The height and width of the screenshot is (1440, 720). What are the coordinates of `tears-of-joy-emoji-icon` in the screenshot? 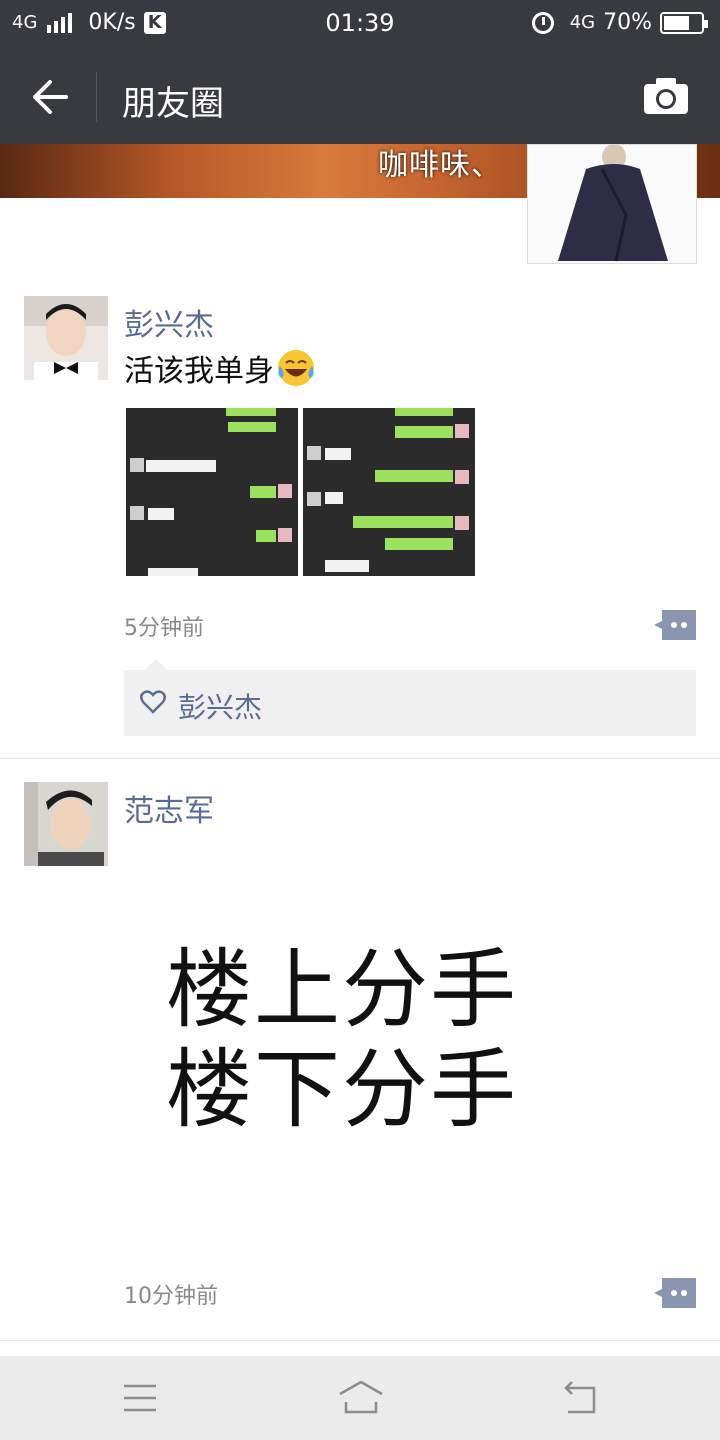 It's located at (296, 368).